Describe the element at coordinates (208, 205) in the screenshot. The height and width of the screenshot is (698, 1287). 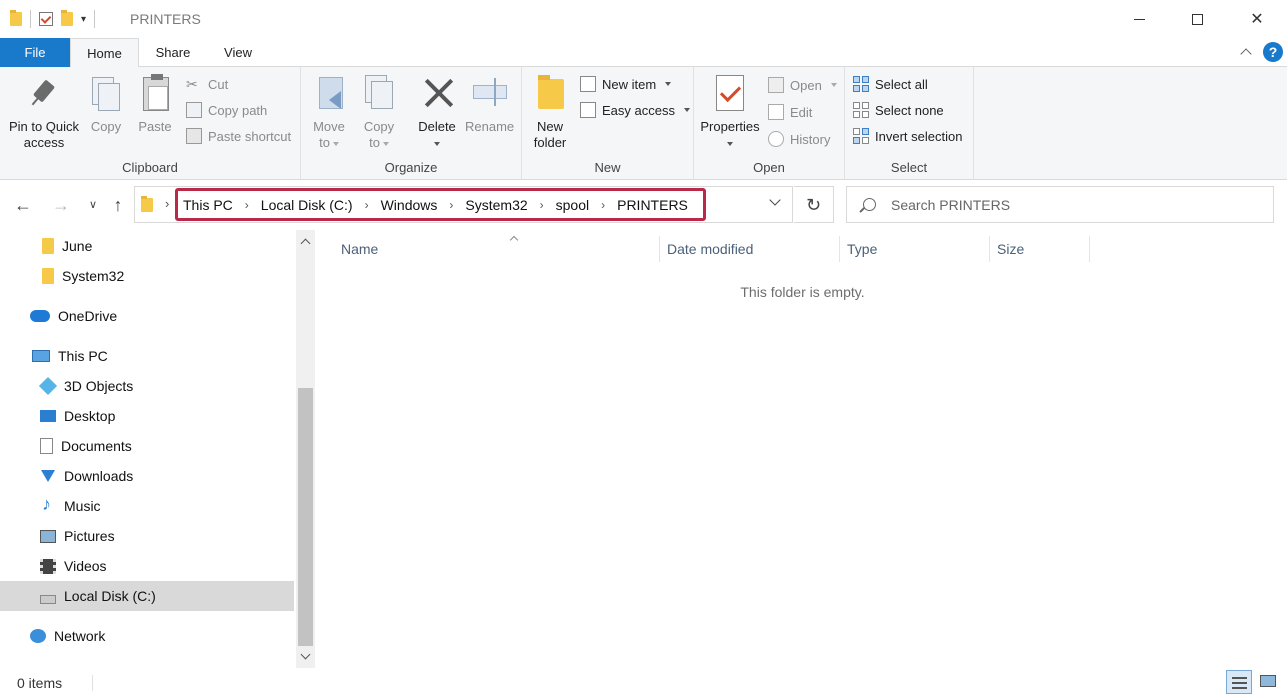
I see `breadcrumb-item: This PC` at that location.